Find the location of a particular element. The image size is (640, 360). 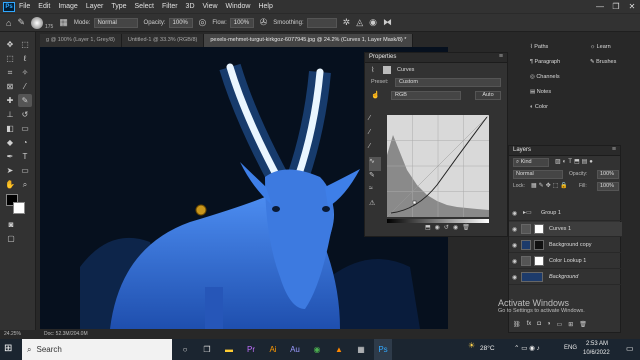

vlc-icon: ▲ is located at coordinates (339, 349).